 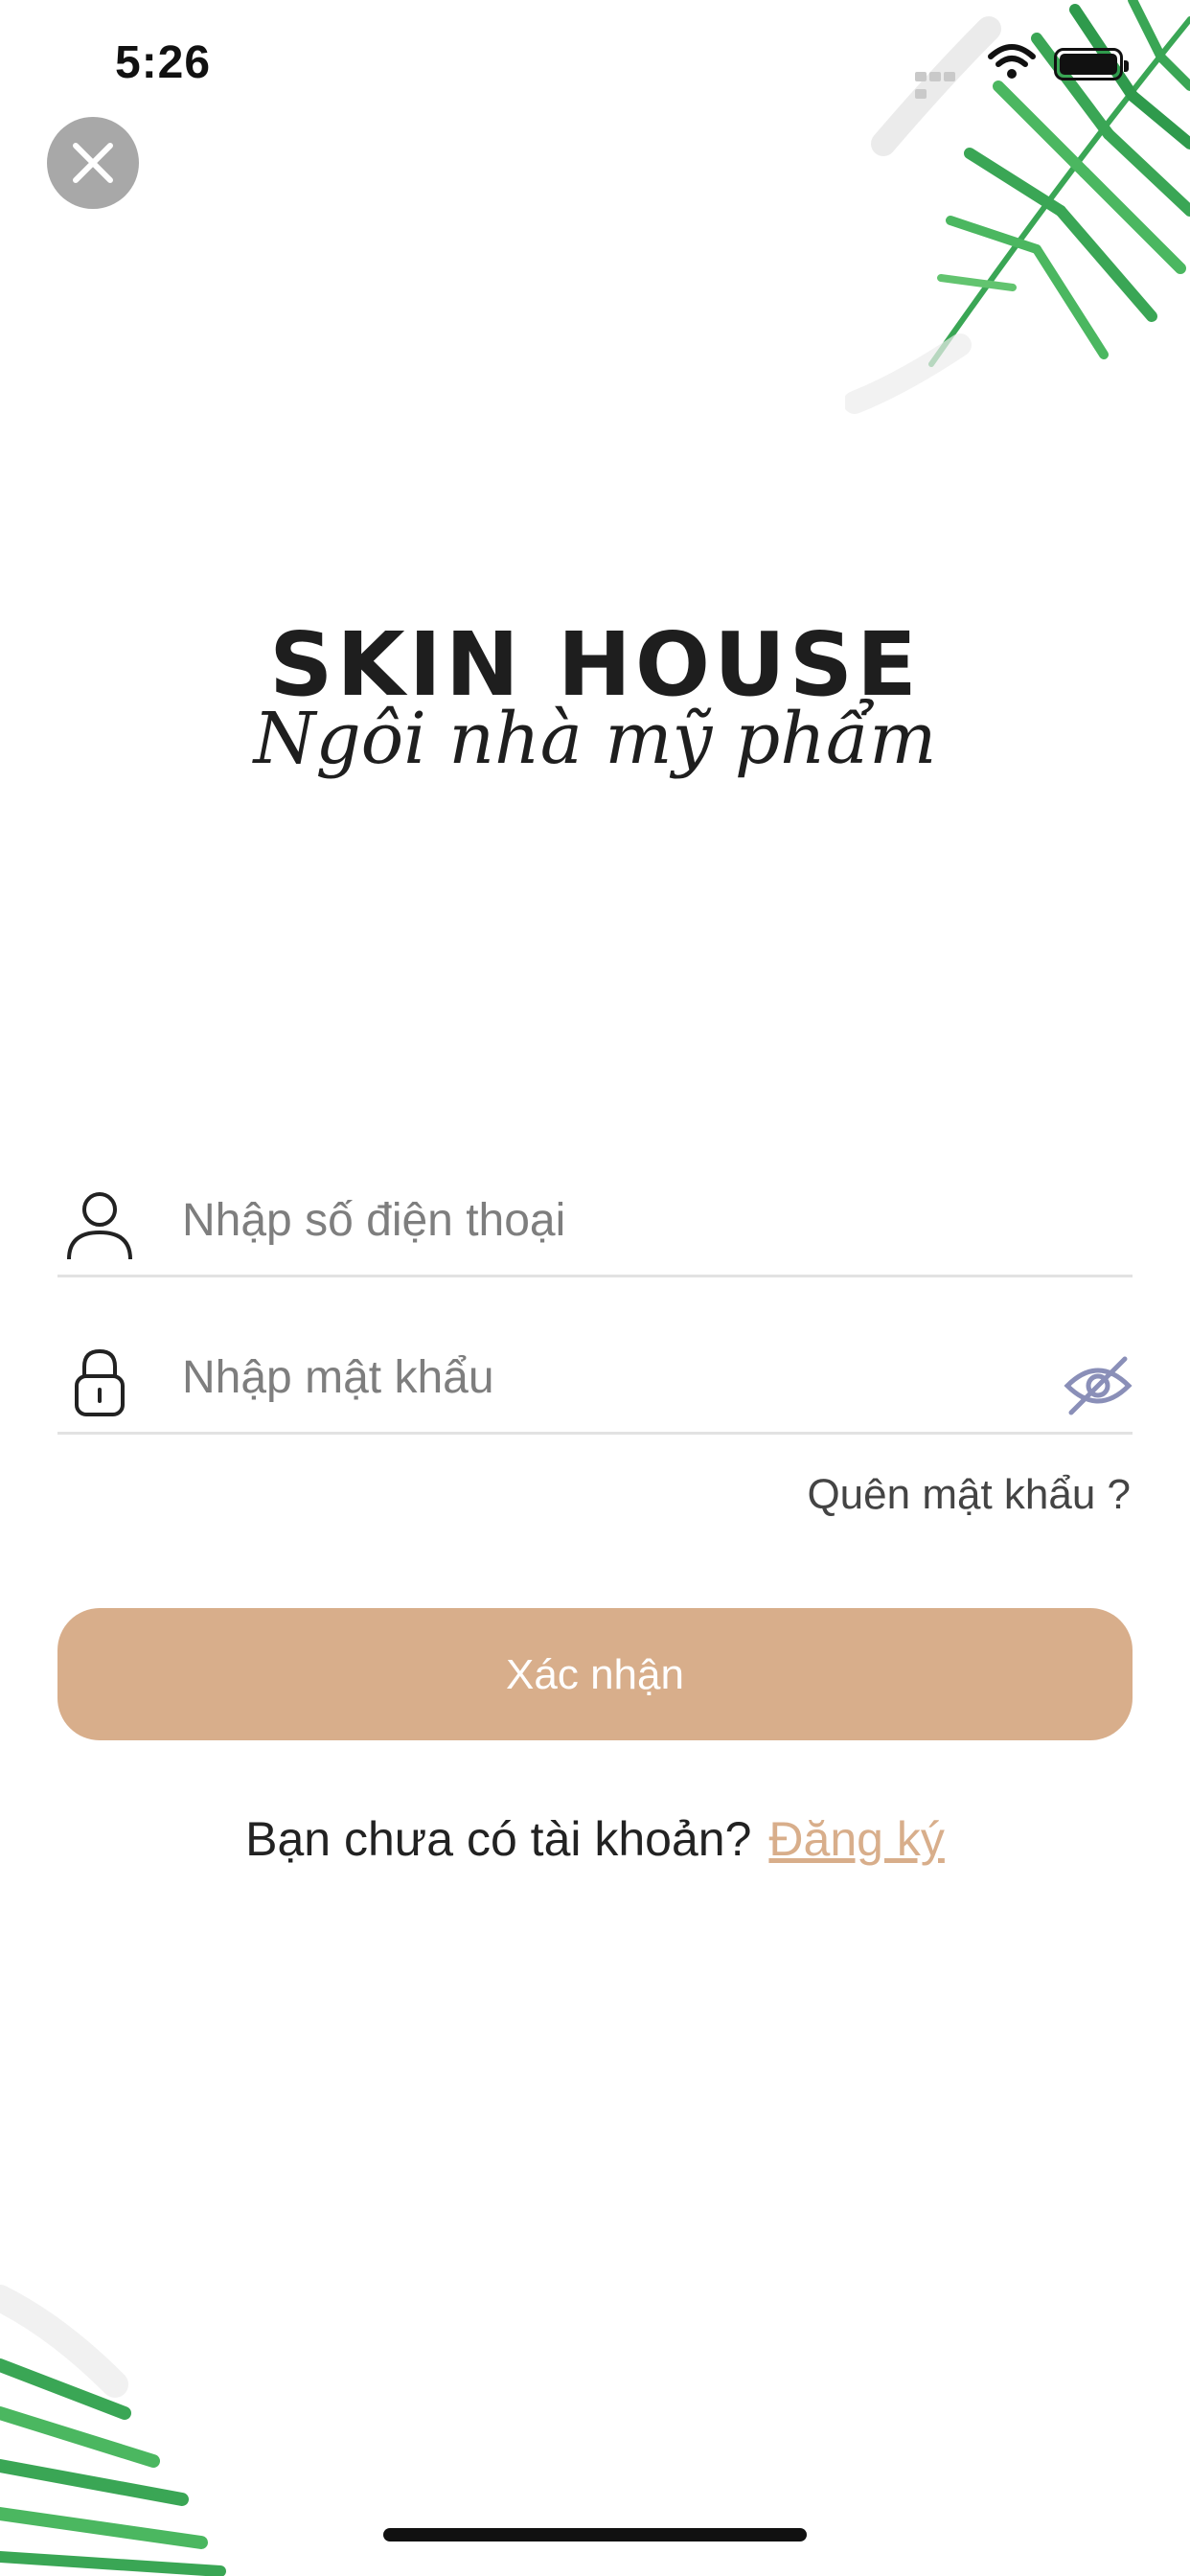 What do you see at coordinates (499, 1839) in the screenshot?
I see `signup-prompt: Bạn chưa có tài khoản?` at bounding box center [499, 1839].